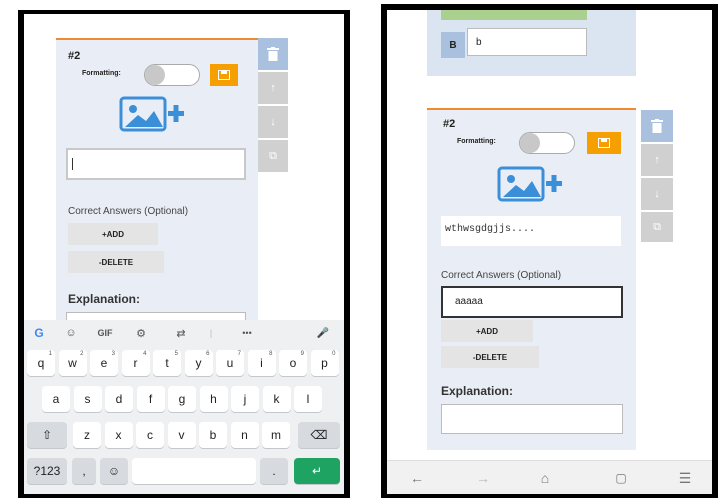 The width and height of the screenshot is (718, 501). I want to click on backspace-key: ⌫, so click(319, 435).